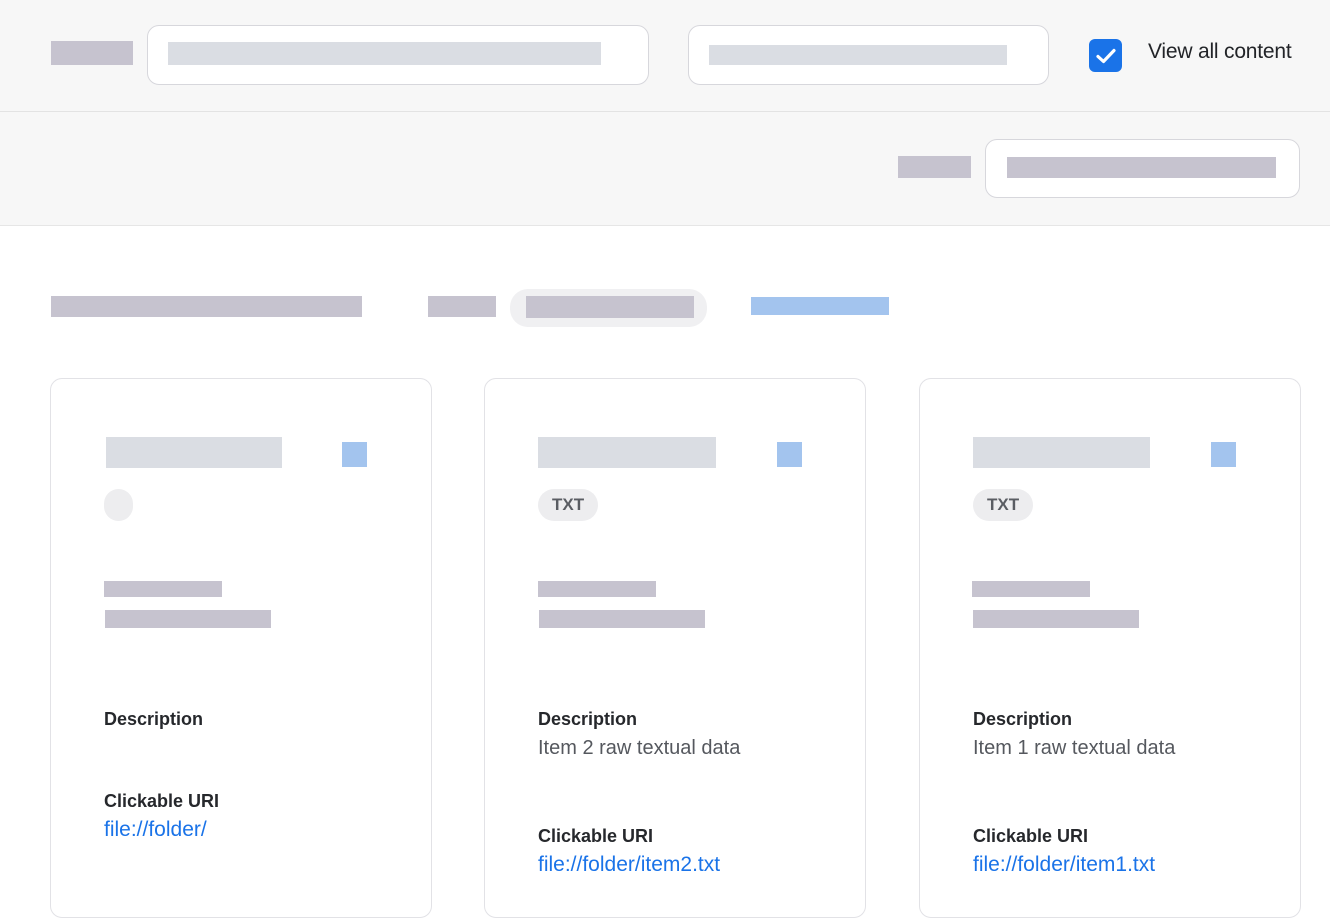 Image resolution: width=1330 pixels, height=918 pixels. What do you see at coordinates (1074, 748) in the screenshot?
I see `description-value: Item 1 raw textual data` at bounding box center [1074, 748].